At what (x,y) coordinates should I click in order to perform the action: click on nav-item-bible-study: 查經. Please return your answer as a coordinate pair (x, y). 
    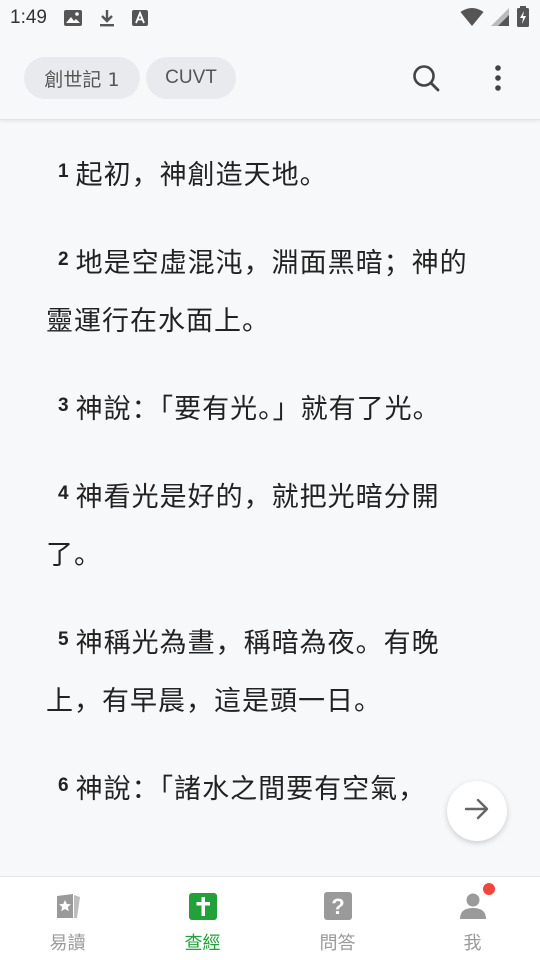
    Looking at the image, I should click on (202, 918).